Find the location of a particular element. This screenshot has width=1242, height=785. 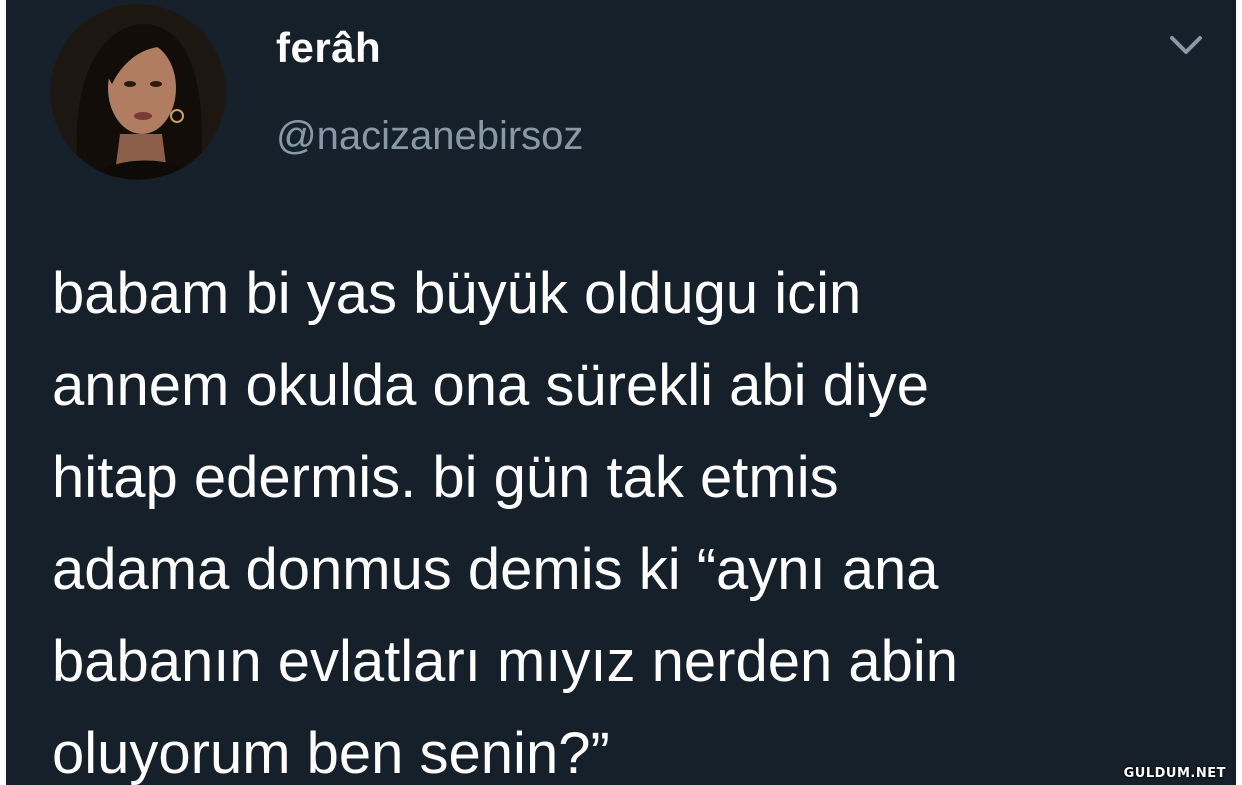

display-name: ferâh is located at coordinates (328, 48).